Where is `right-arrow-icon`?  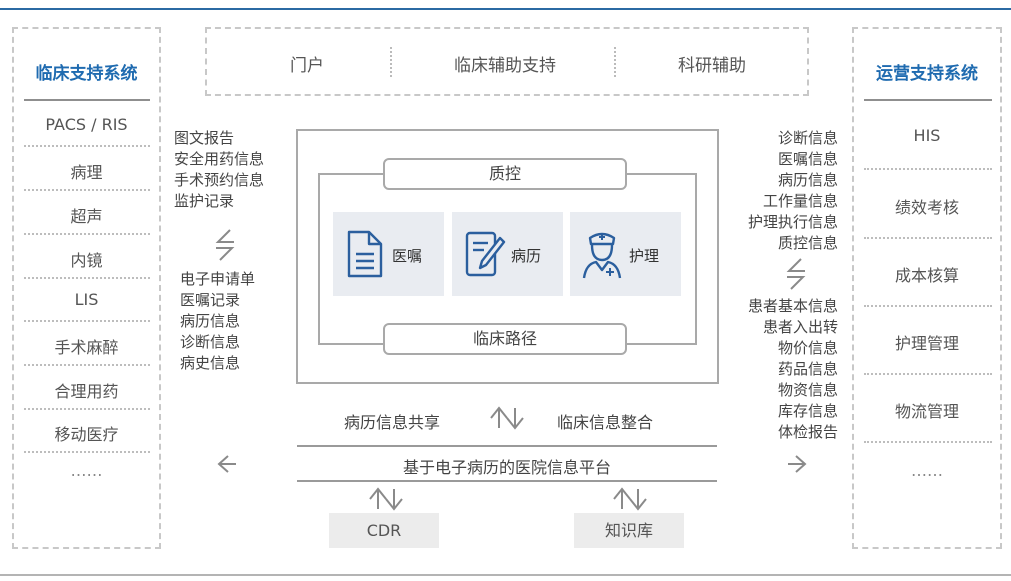
right-arrow-icon is located at coordinates (797, 464).